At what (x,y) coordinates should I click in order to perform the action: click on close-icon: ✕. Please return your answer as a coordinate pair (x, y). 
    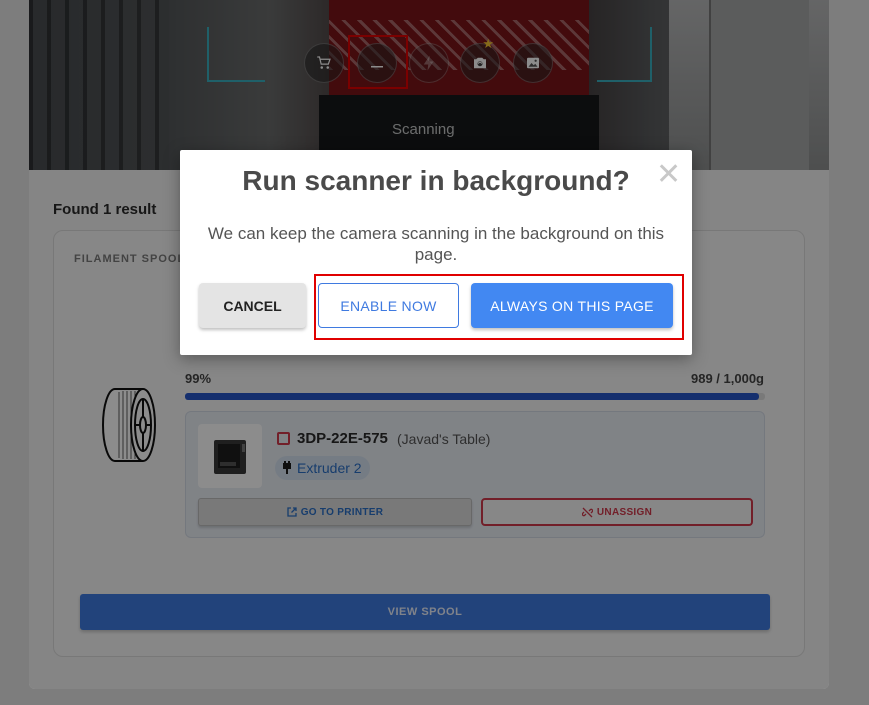
    Looking at the image, I should click on (668, 175).